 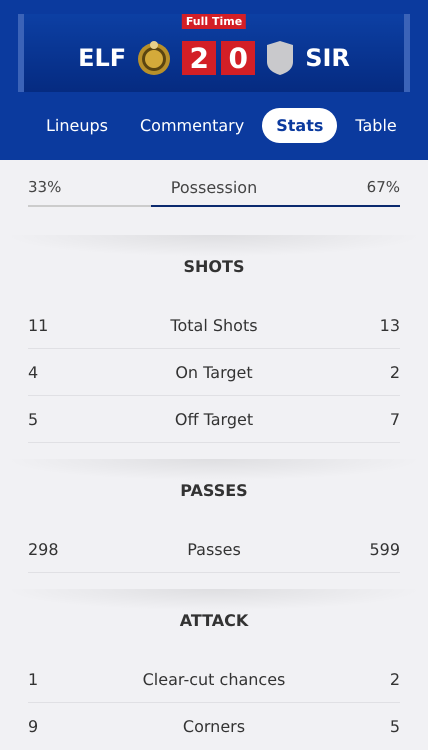 What do you see at coordinates (214, 419) in the screenshot?
I see `stat-label: Off Target` at bounding box center [214, 419].